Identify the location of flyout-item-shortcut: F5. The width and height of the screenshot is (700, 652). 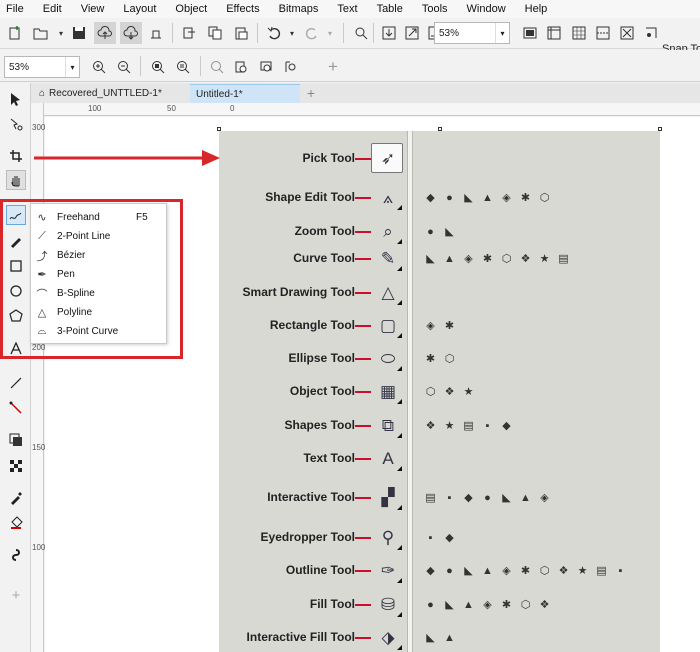
(142, 217).